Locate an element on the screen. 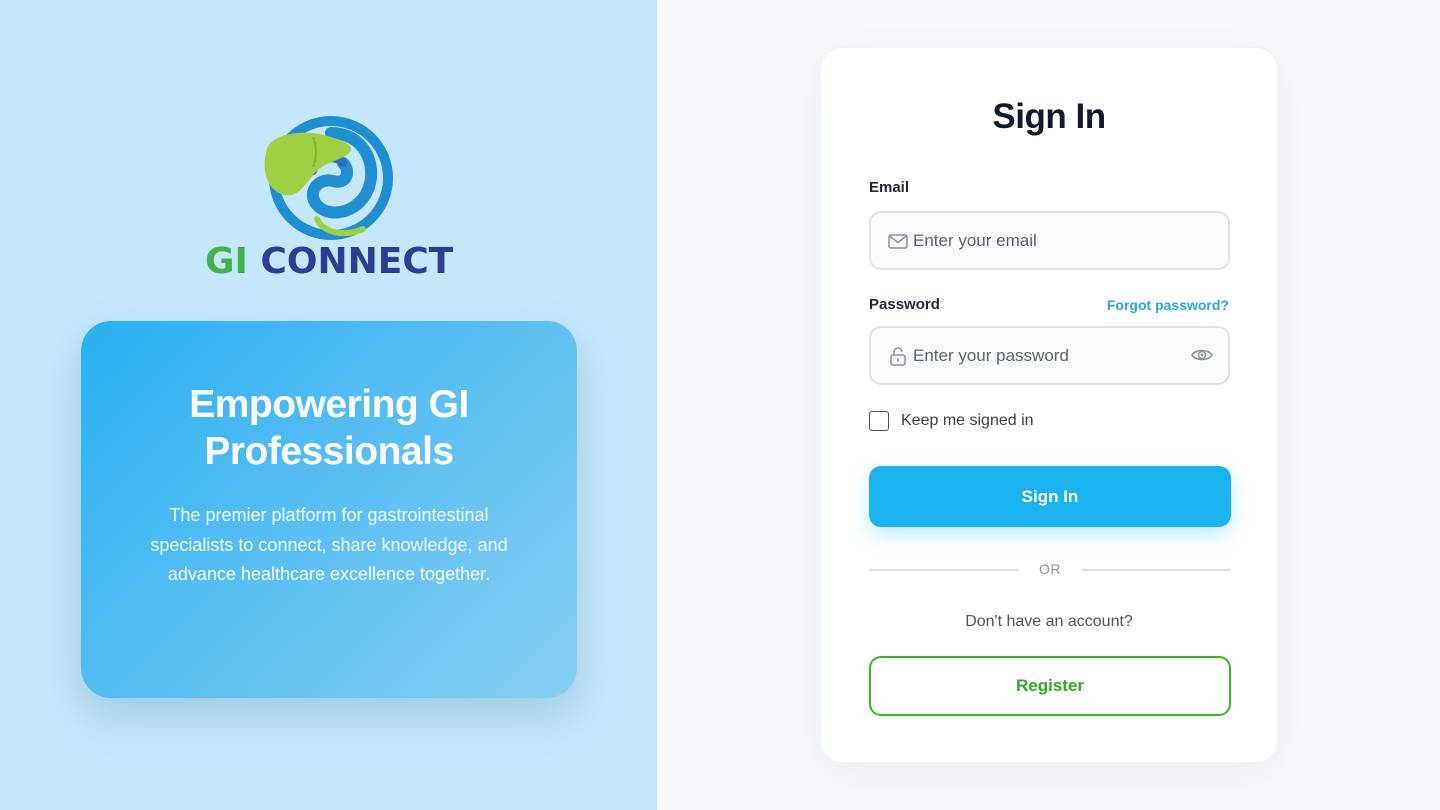  password-label: Password is located at coordinates (904, 304).